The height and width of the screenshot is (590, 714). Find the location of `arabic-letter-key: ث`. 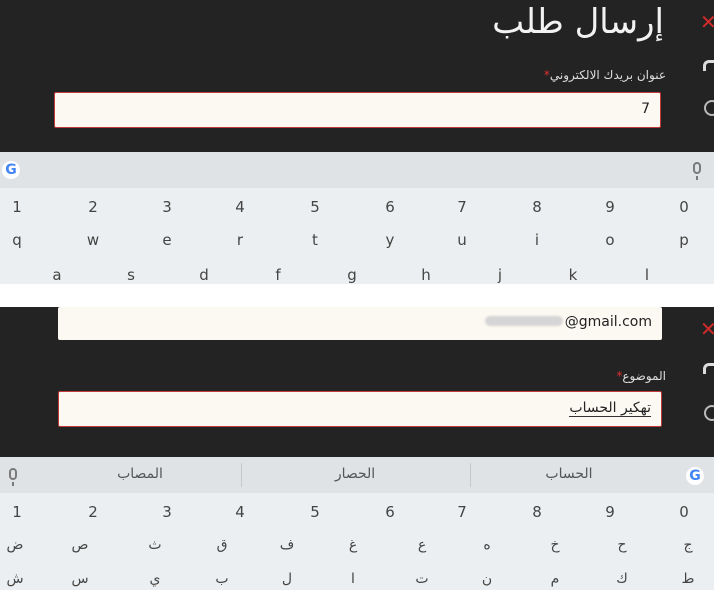

arabic-letter-key: ث is located at coordinates (155, 545).